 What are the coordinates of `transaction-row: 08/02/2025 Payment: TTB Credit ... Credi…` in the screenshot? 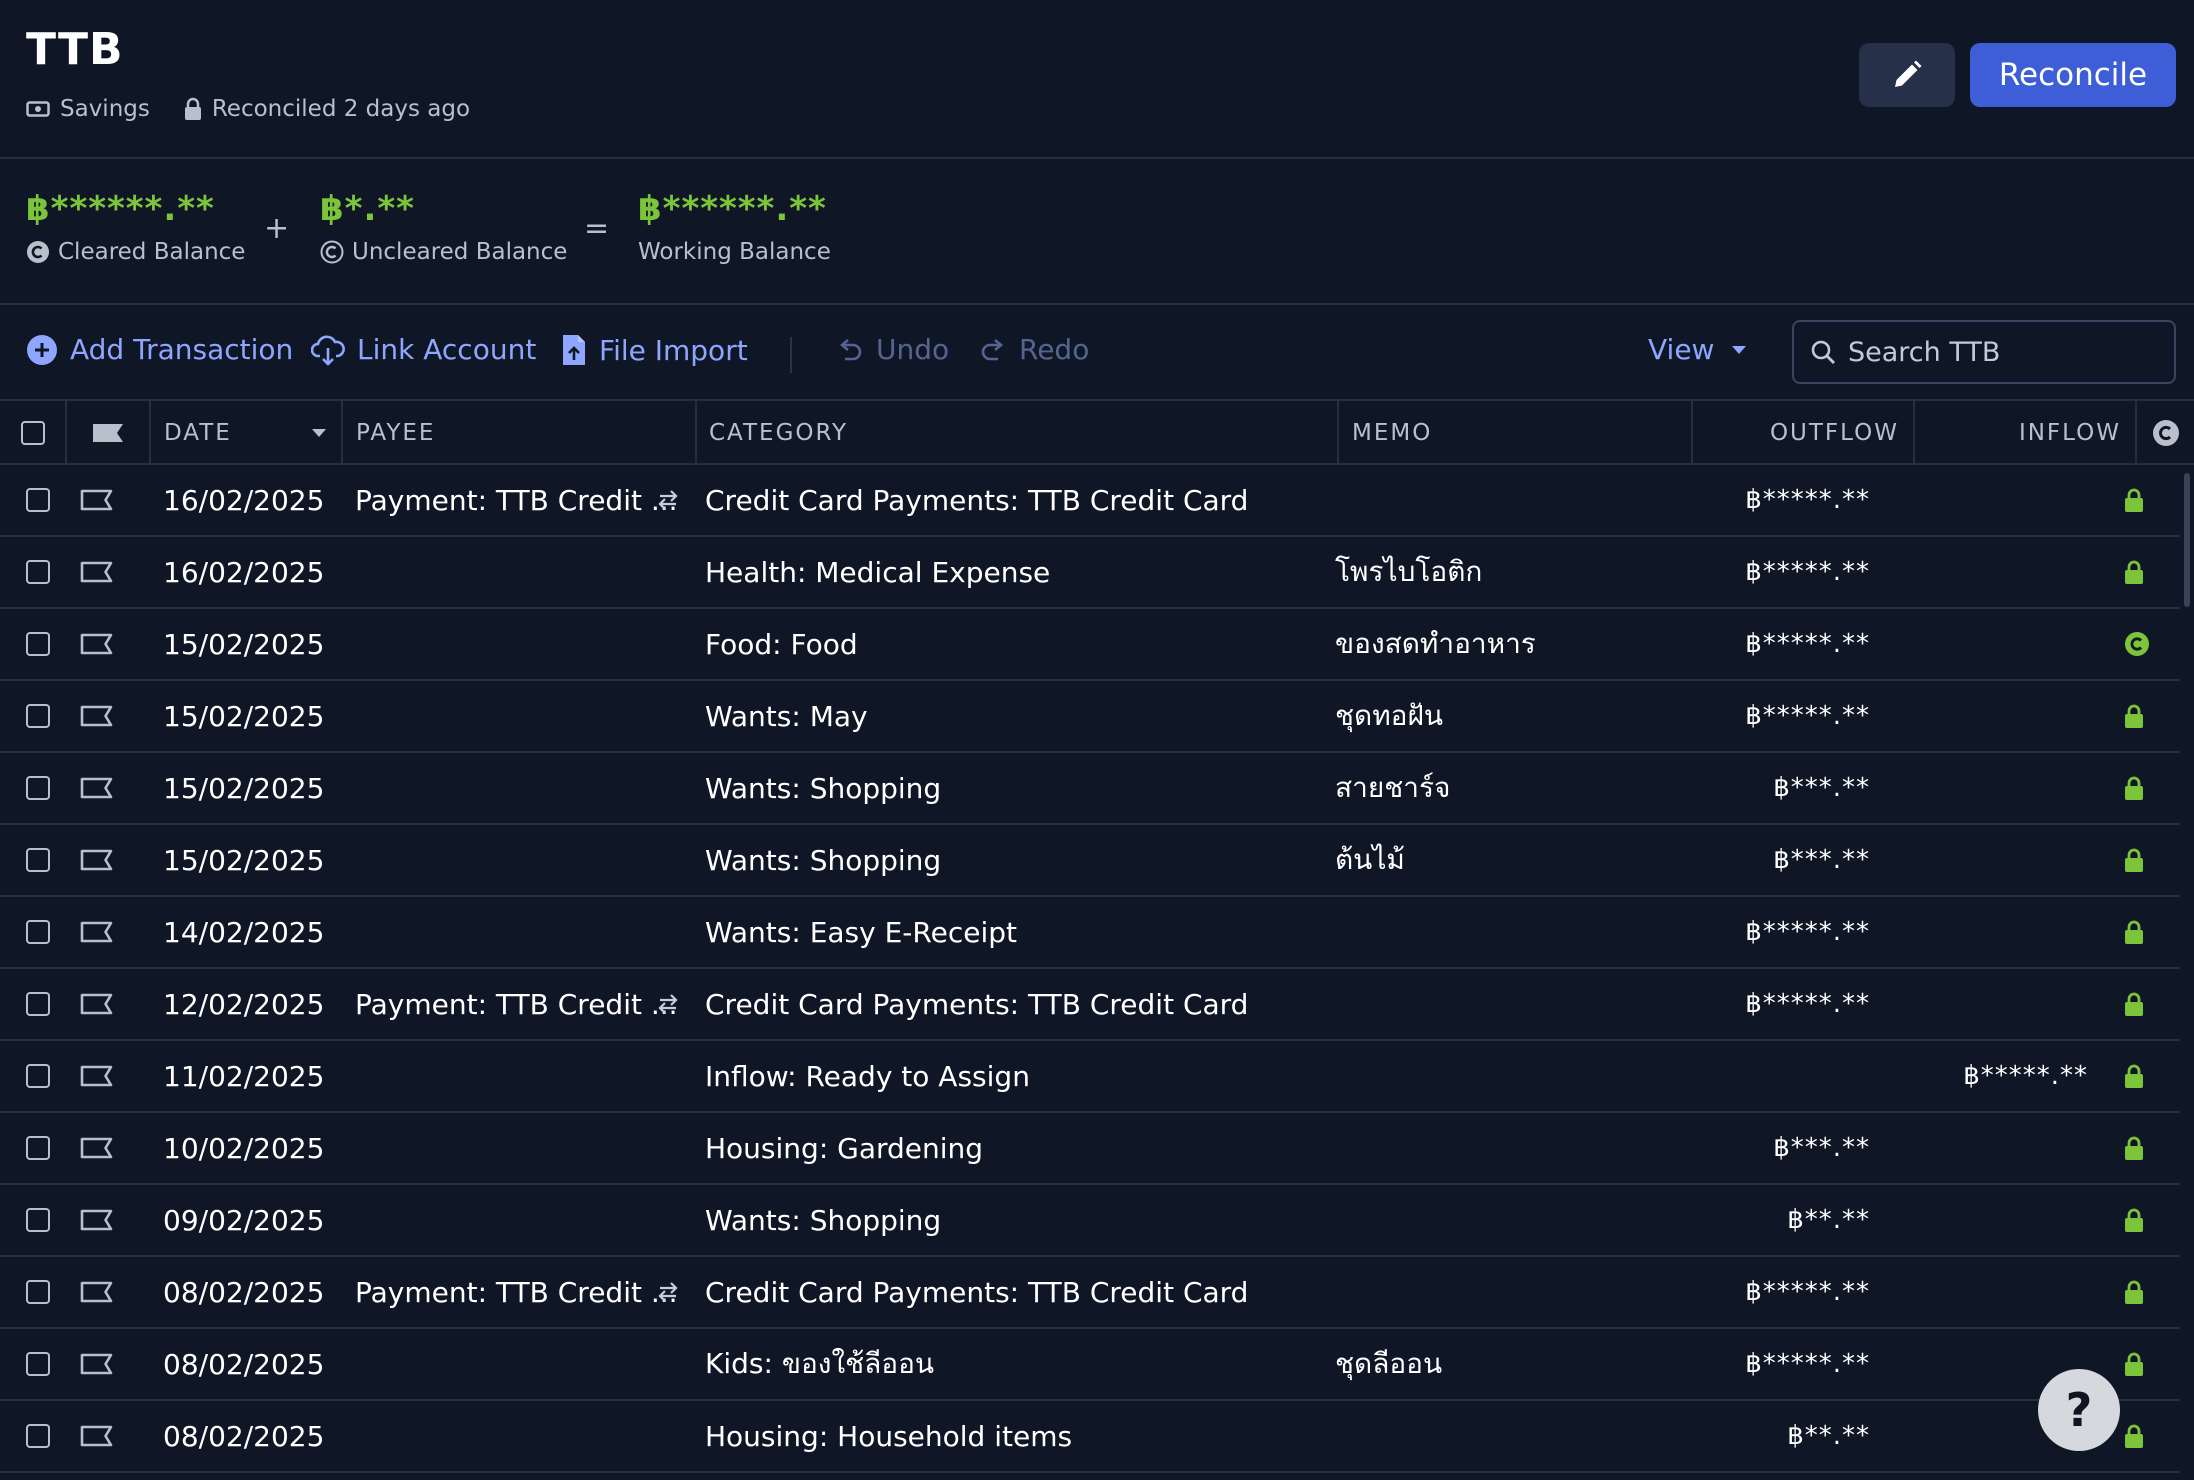 It's located at (1090, 1293).